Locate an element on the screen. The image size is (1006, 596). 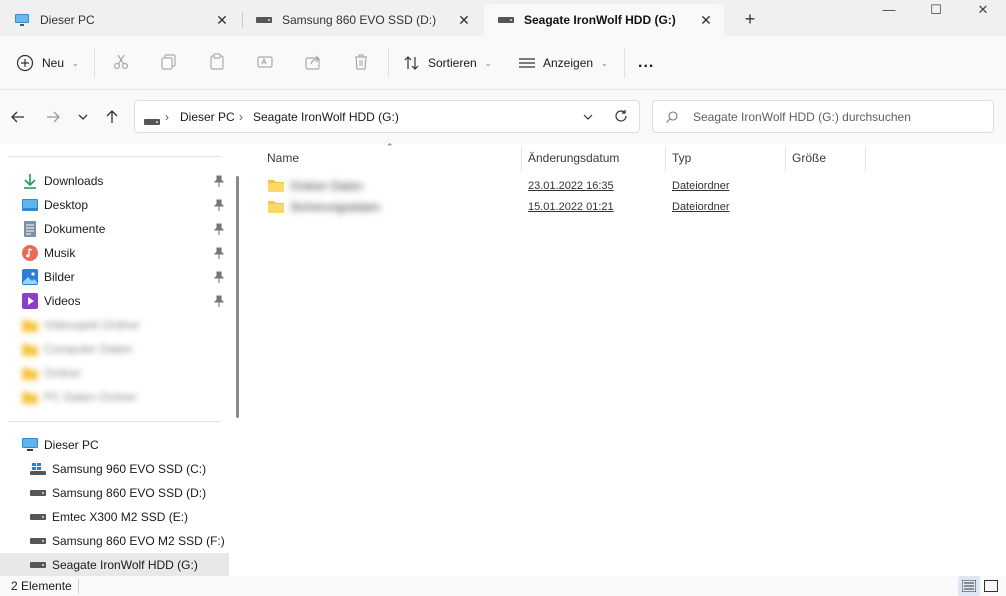
tab-seagate-ironwolf: Seagate IronWolf HDD (G:) ✕ is located at coordinates (604, 20).